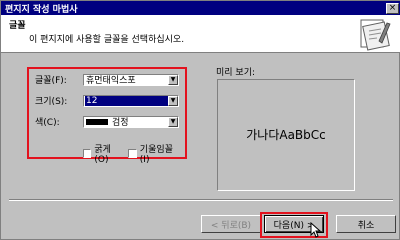  What do you see at coordinates (17, 26) in the screenshot?
I see `header-title: 글꼴` at bounding box center [17, 26].